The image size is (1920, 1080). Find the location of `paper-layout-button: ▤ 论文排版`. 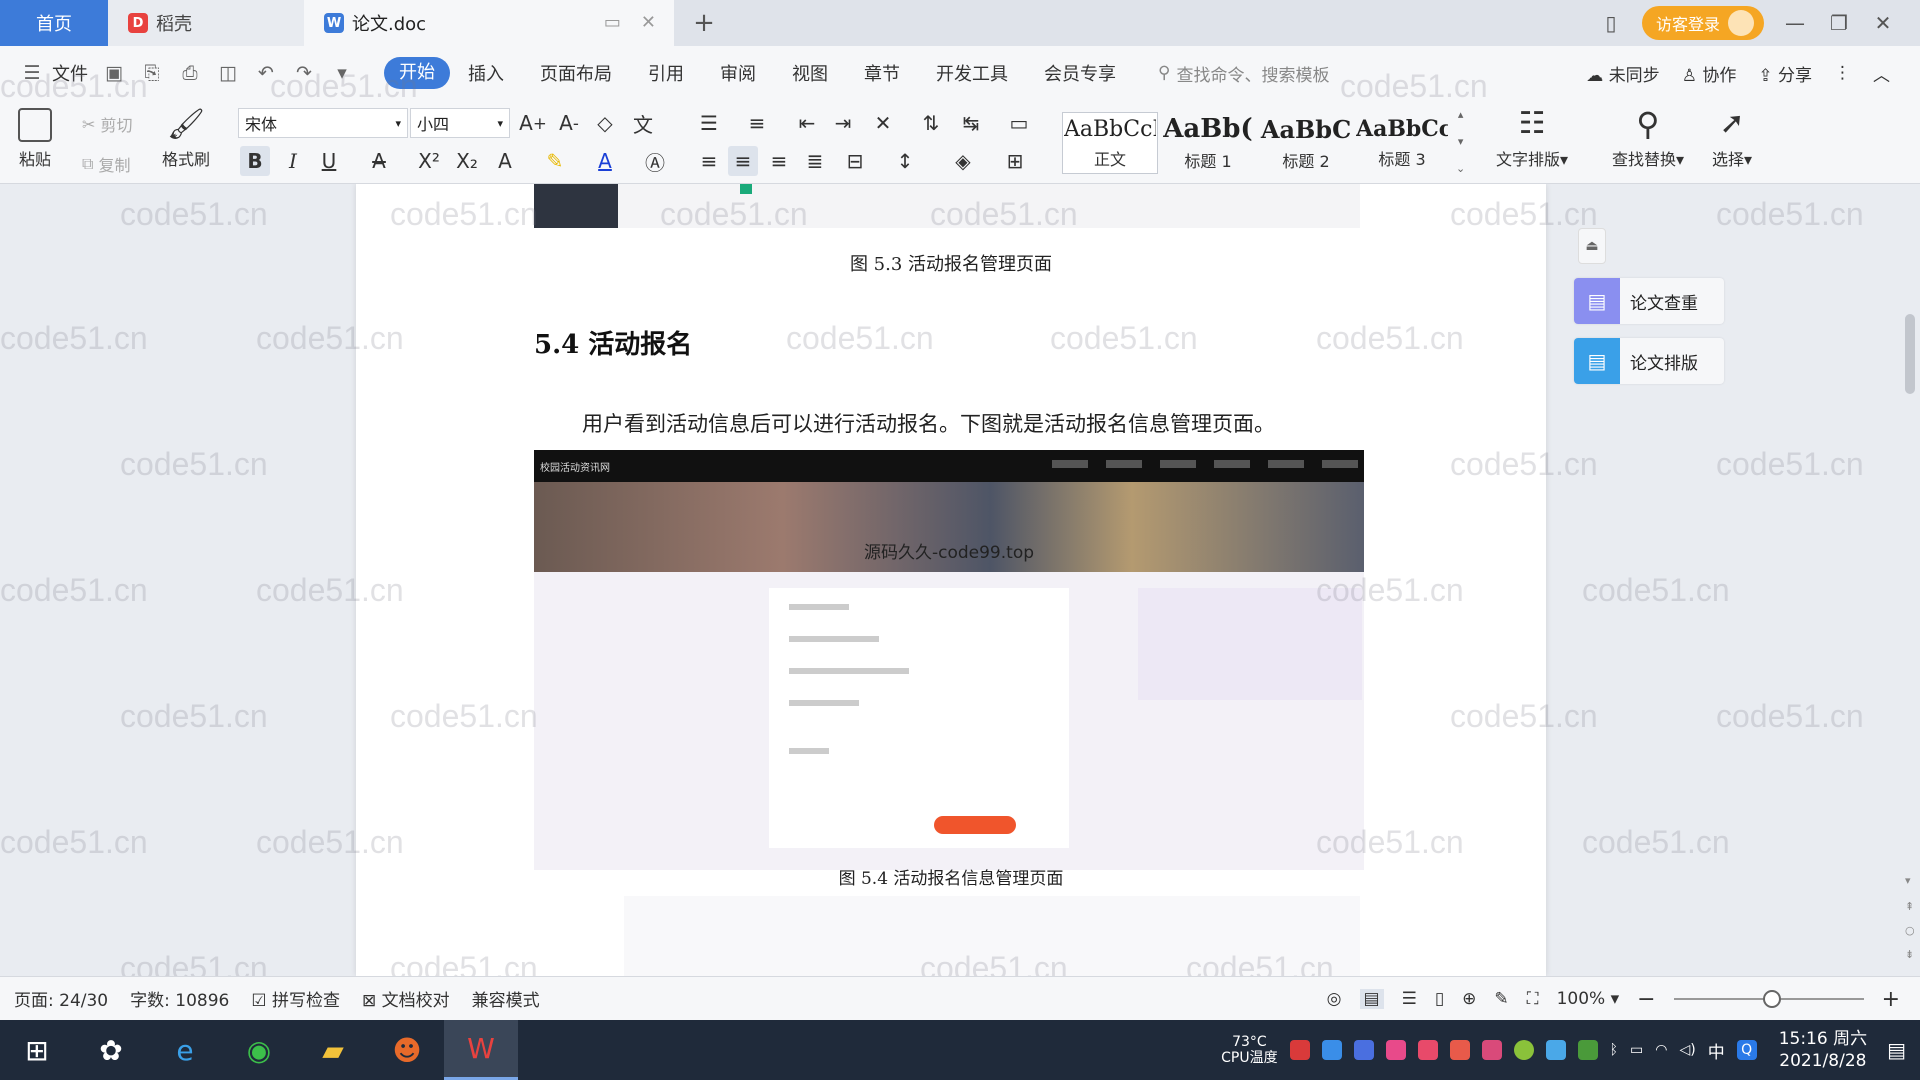

paper-layout-button: ▤ 论文排版 is located at coordinates (1649, 361).